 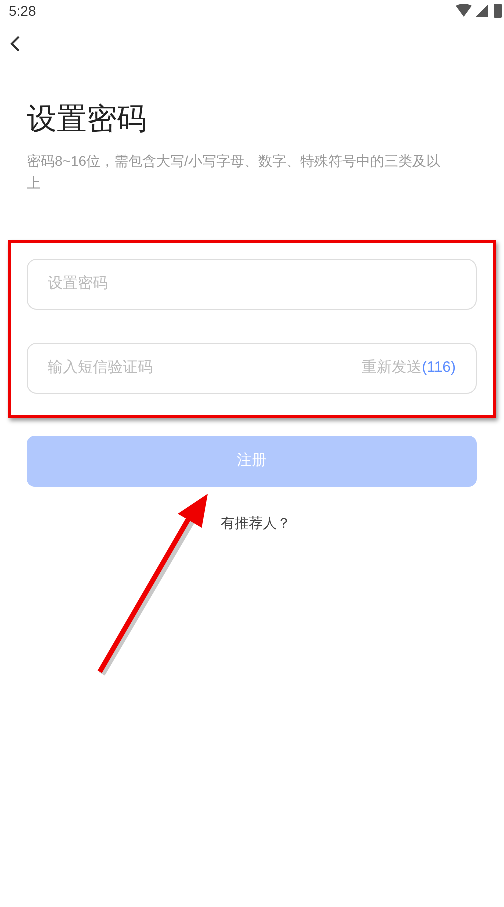 I want to click on text-input: 输入短信验证码, so click(x=205, y=368).